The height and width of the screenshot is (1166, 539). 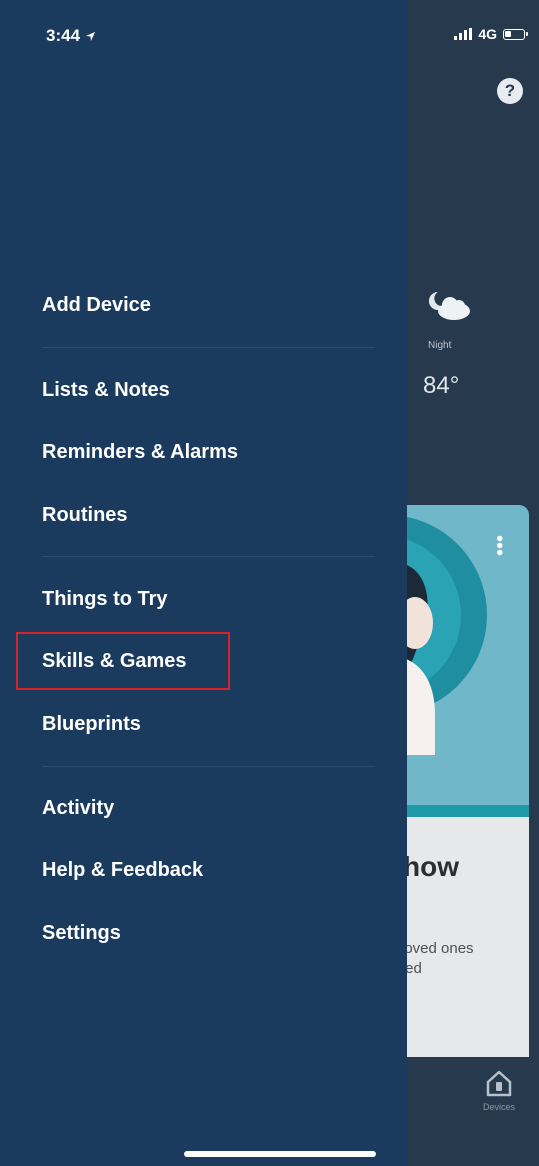 I want to click on menu-item-add-device: Add Device, so click(x=96, y=305).